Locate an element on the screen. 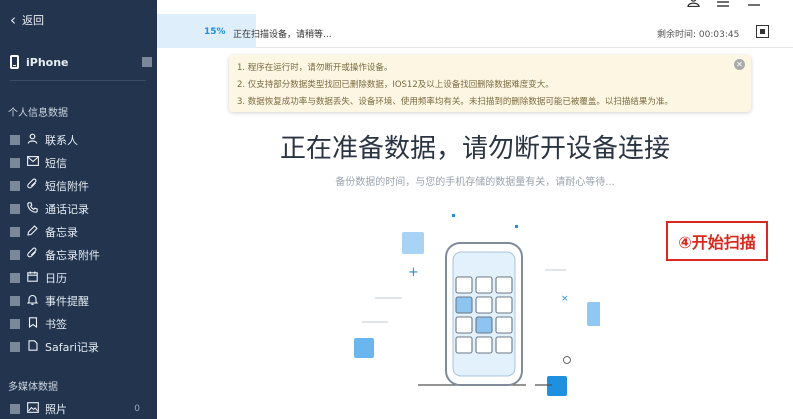 The width and height of the screenshot is (793, 419). progress-percent: 15% is located at coordinates (215, 32).